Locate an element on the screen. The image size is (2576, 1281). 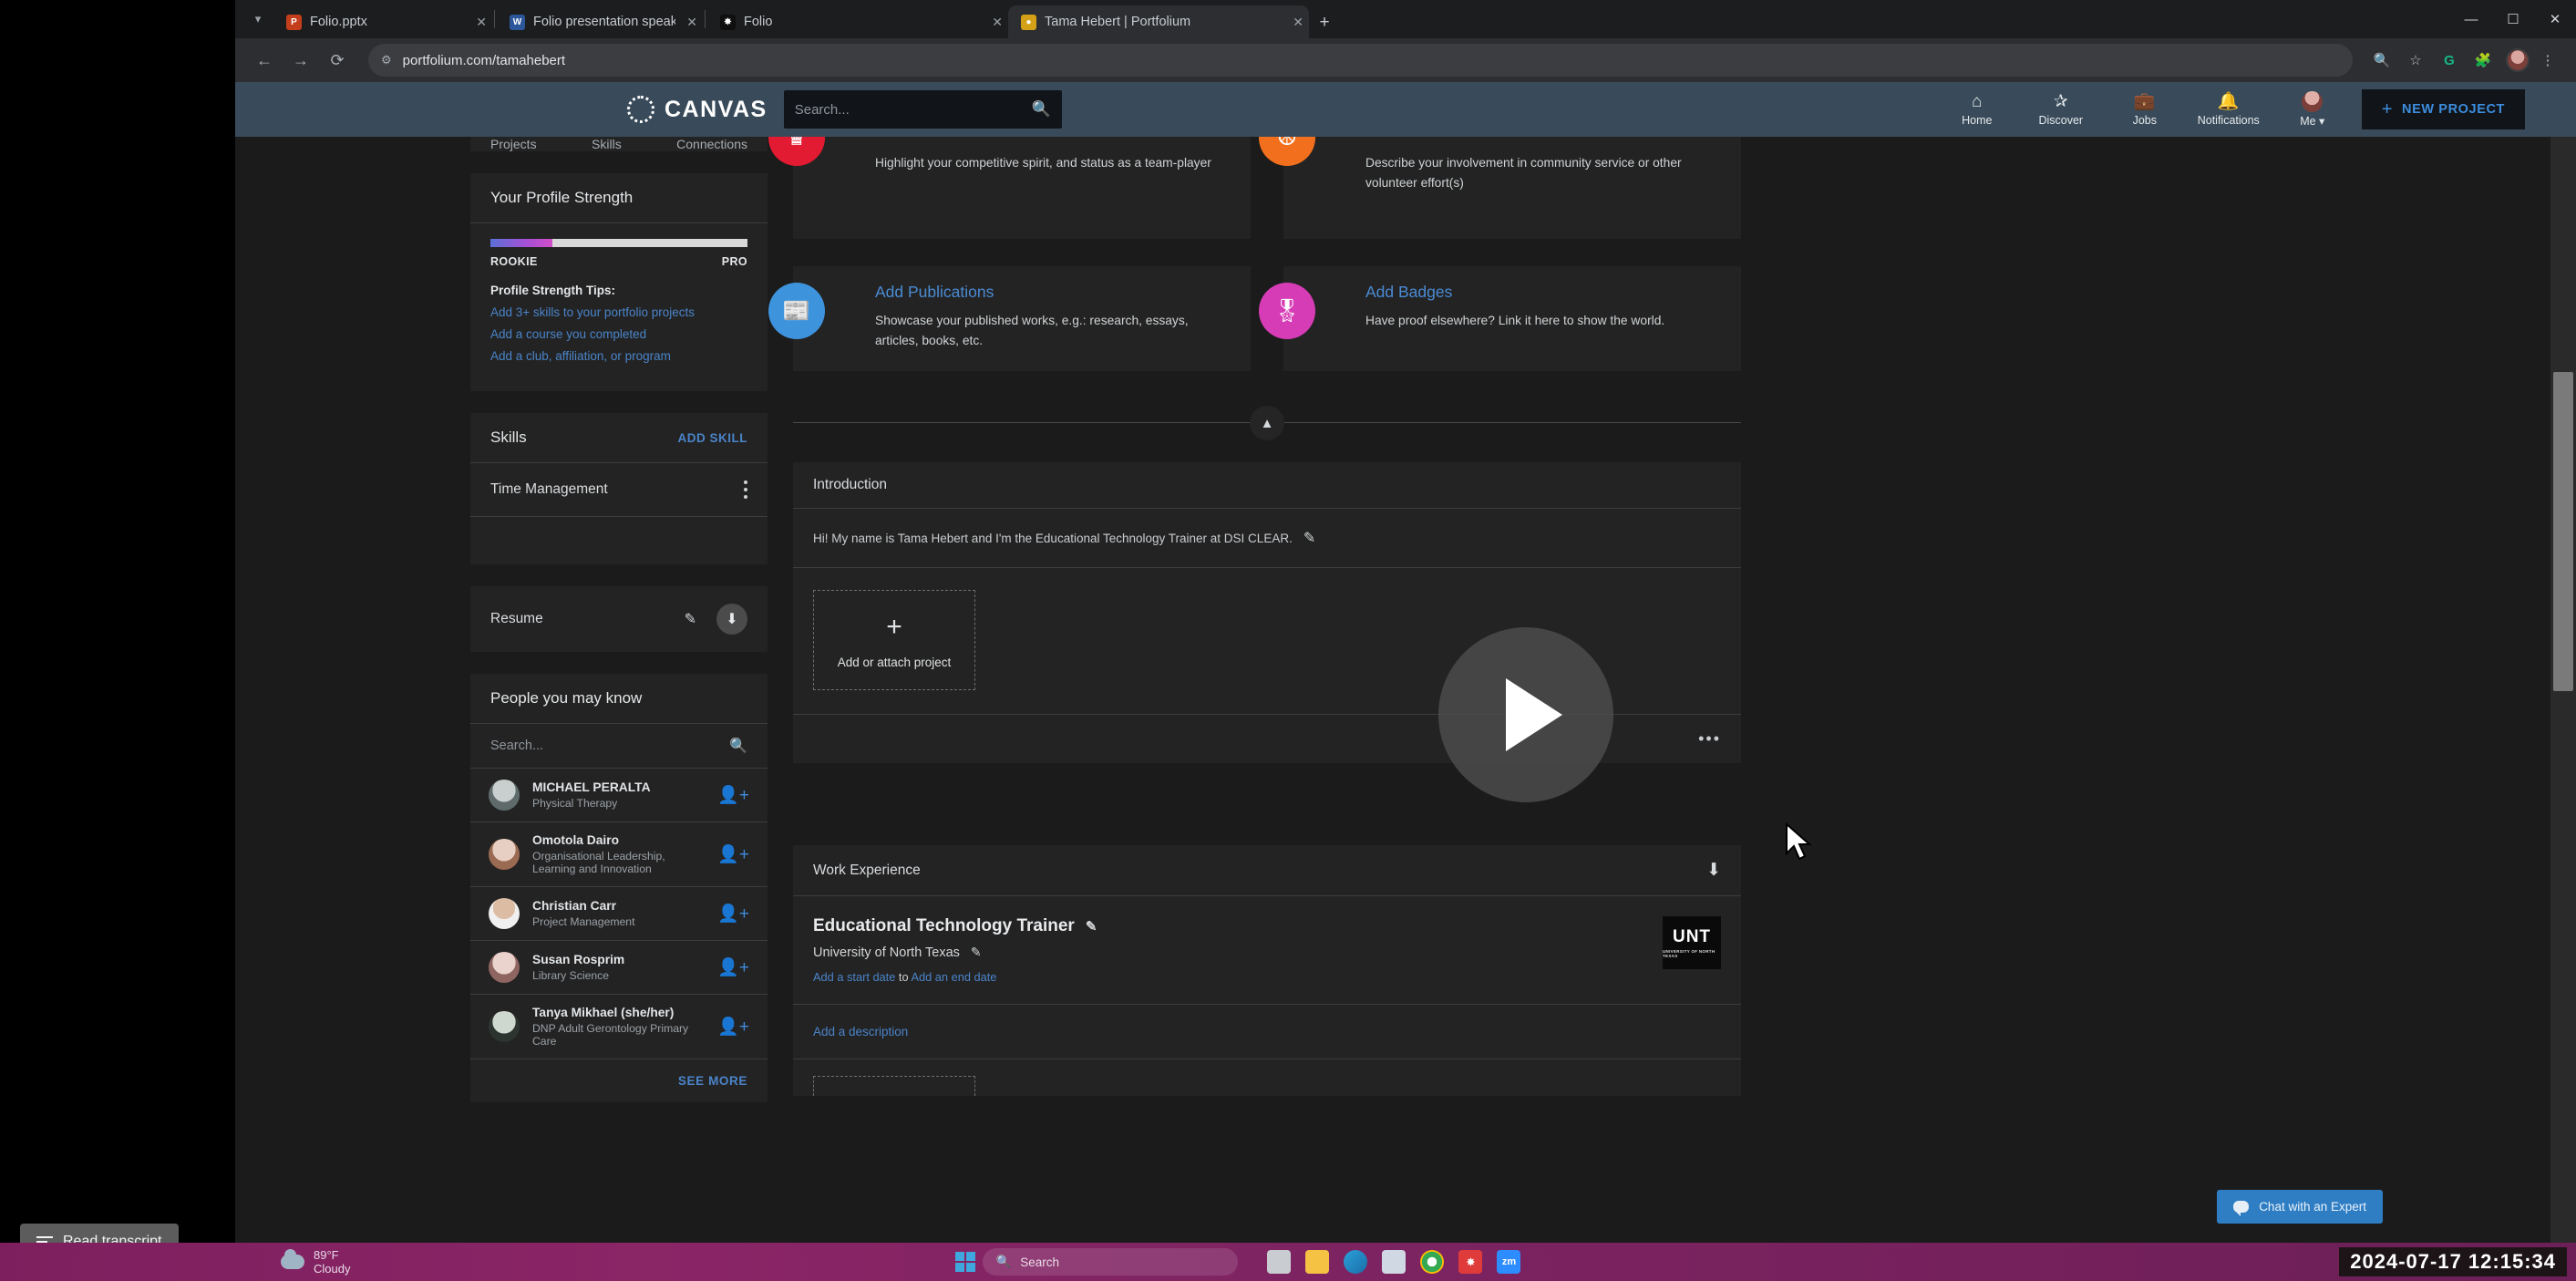
nav-item-home: ⌂ Home is located at coordinates (1977, 110).